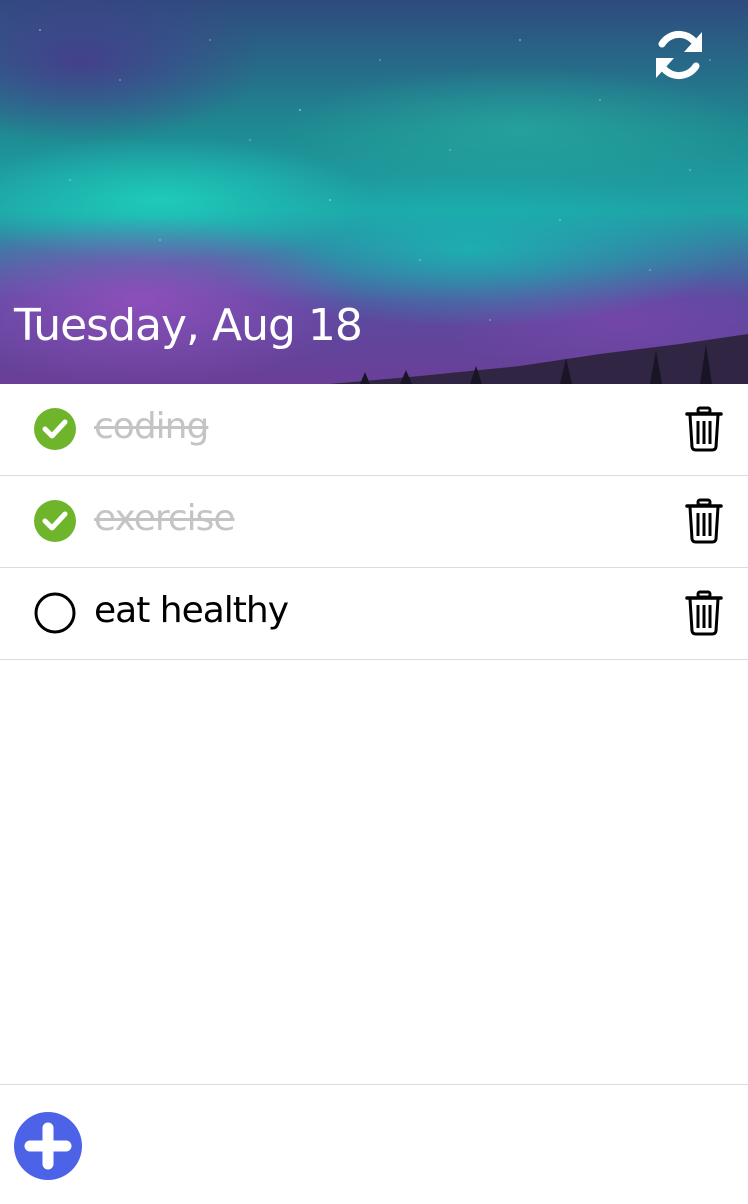 The image size is (748, 1204). What do you see at coordinates (151, 426) in the screenshot?
I see `task-label: coding` at bounding box center [151, 426].